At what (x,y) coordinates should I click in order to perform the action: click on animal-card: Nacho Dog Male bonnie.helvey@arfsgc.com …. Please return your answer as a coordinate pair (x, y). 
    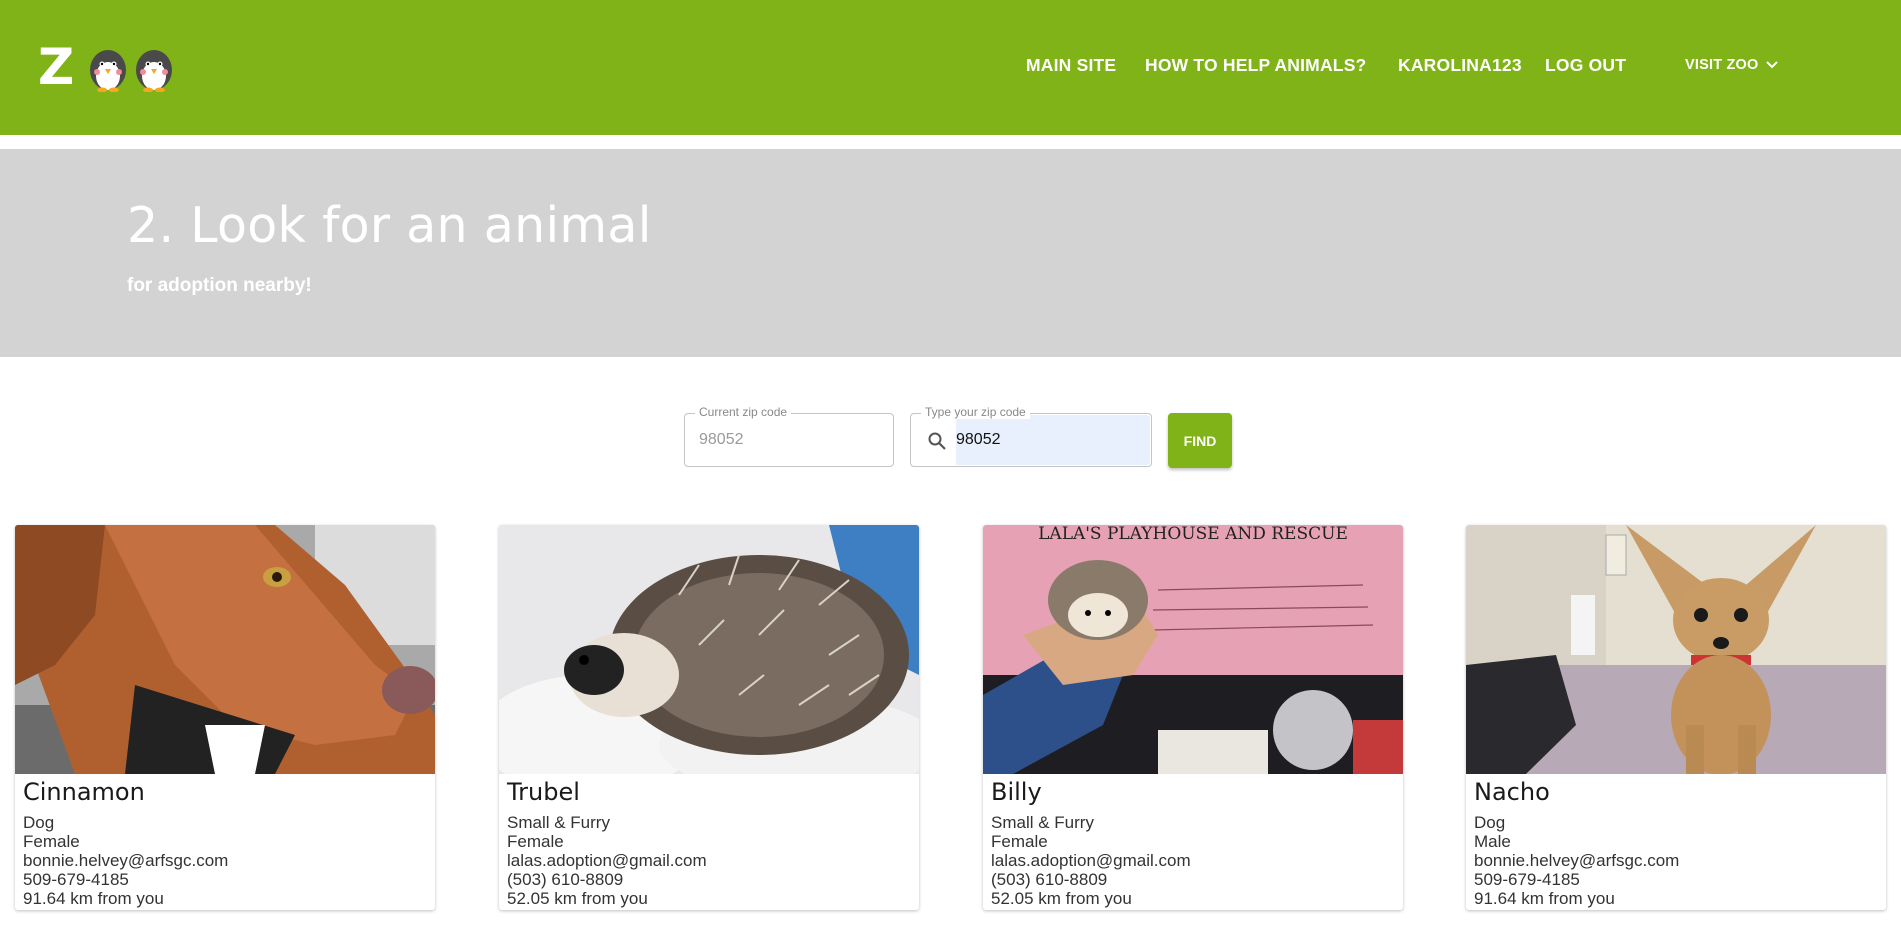
    Looking at the image, I should click on (1676, 717).